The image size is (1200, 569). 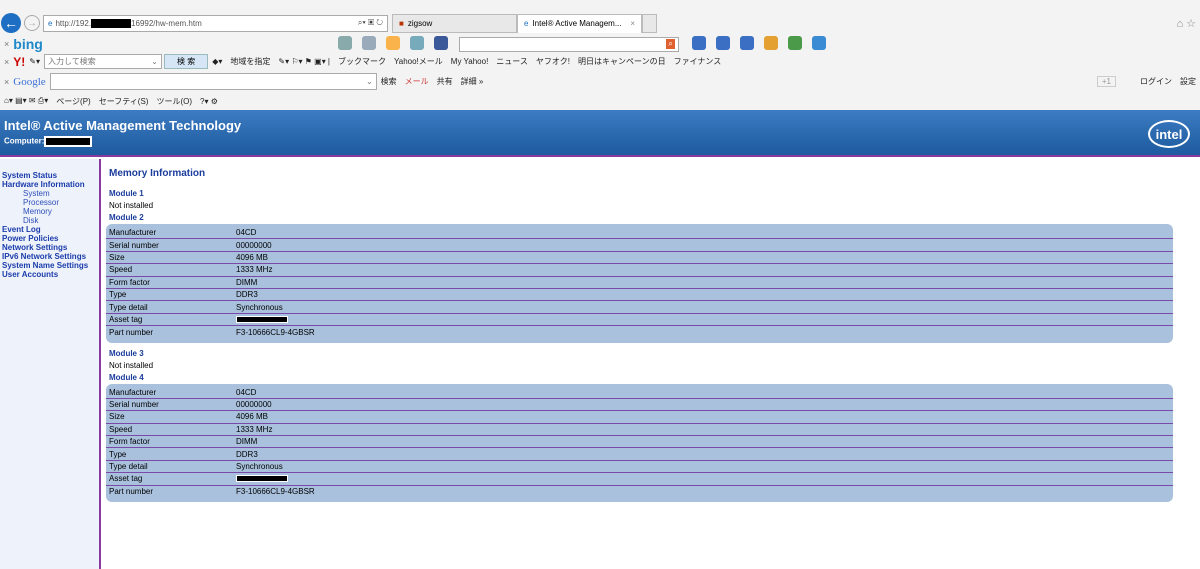 What do you see at coordinates (209, 101) in the screenshot?
I see `help-icon: ?▾ ⚙` at bounding box center [209, 101].